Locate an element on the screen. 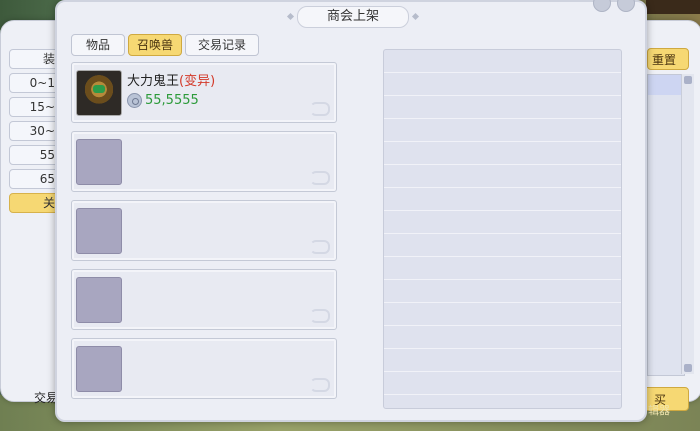  back-filter-item: 65 is located at coordinates (34, 179).